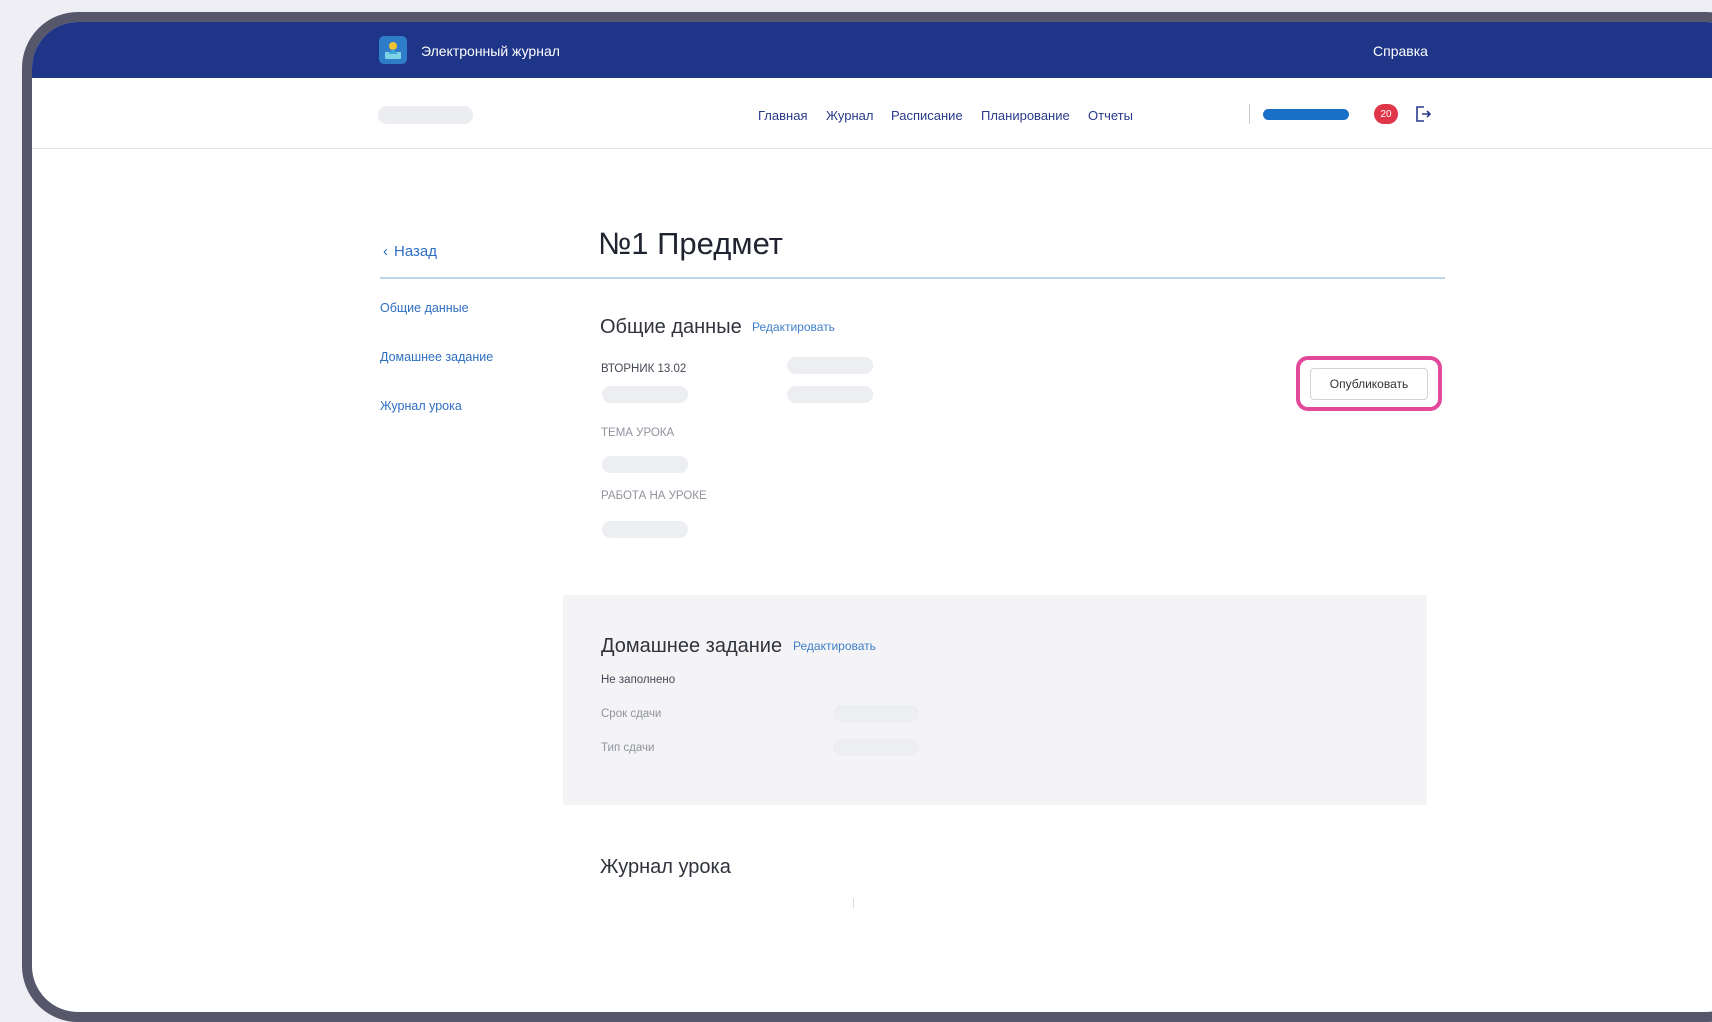 Image resolution: width=1712 pixels, height=1022 pixels. What do you see at coordinates (665, 867) in the screenshot?
I see `lesson-log-title: Журнал урока` at bounding box center [665, 867].